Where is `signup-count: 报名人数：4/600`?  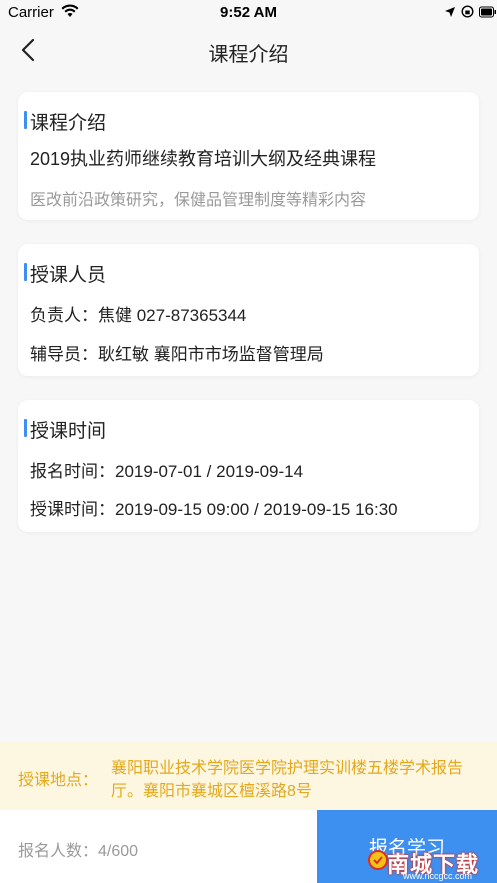 signup-count: 报名人数：4/600 is located at coordinates (78, 851).